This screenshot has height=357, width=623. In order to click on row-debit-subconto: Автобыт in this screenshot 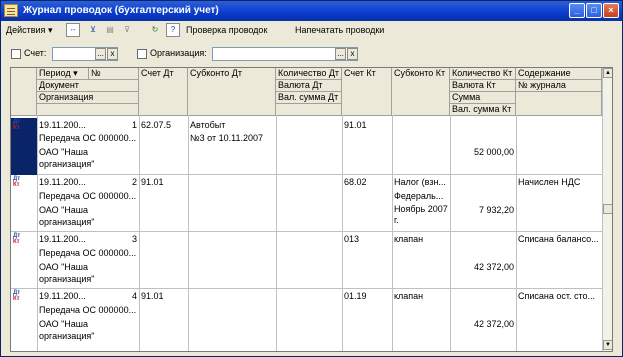, I will do `click(208, 125)`.